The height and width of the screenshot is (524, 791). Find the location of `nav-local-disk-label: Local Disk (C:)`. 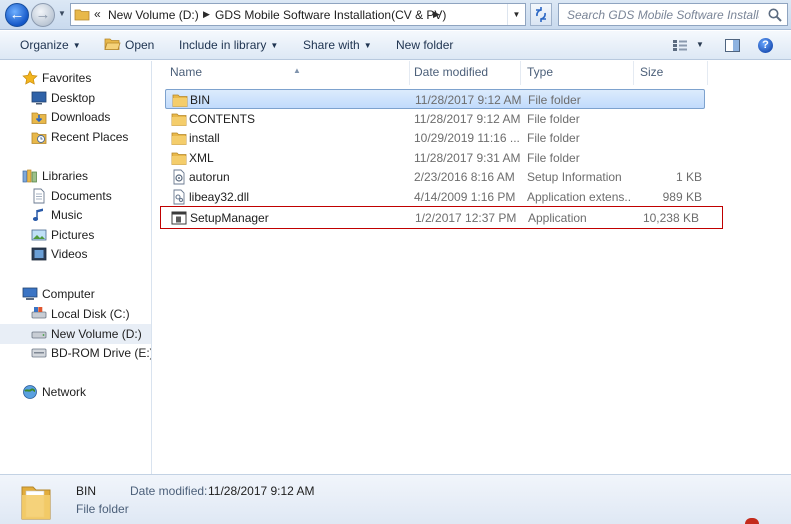

nav-local-disk-label: Local Disk (C:) is located at coordinates (90, 314).